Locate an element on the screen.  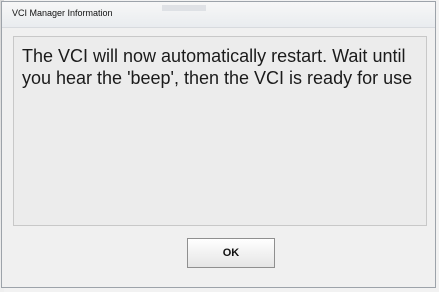
window-title: VCI Manager Information is located at coordinates (62, 13).